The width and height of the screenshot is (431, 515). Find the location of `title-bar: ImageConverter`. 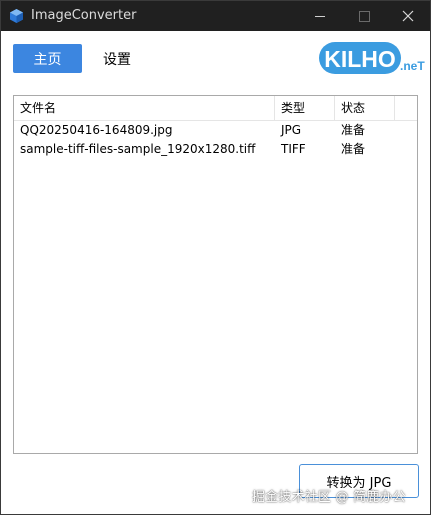

title-bar: ImageConverter is located at coordinates (215, 16).